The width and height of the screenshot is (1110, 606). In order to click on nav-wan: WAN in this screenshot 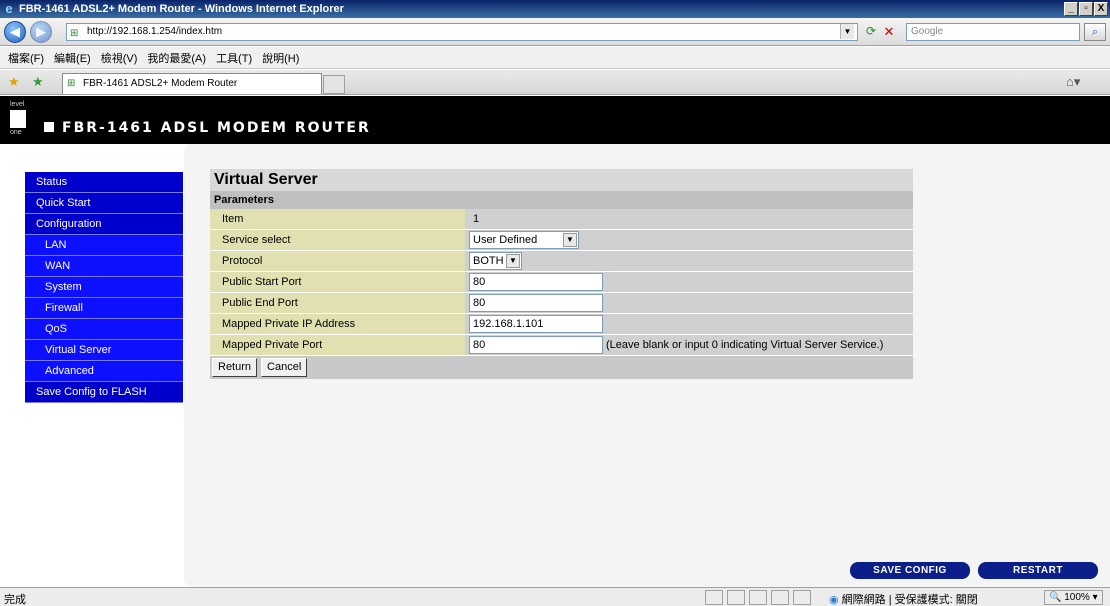, I will do `click(104, 266)`.